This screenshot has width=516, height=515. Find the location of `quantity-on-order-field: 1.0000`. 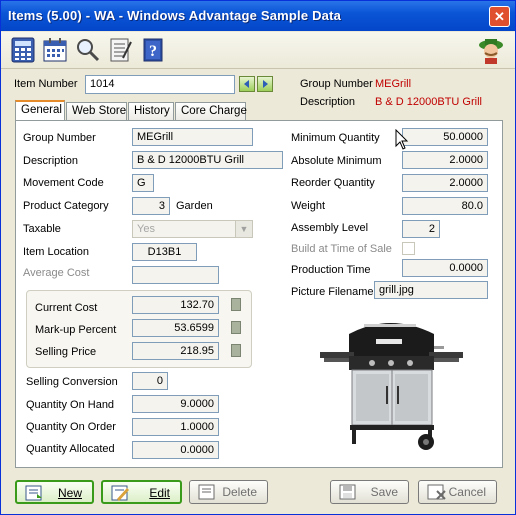

quantity-on-order-field: 1.0000 is located at coordinates (175, 427).